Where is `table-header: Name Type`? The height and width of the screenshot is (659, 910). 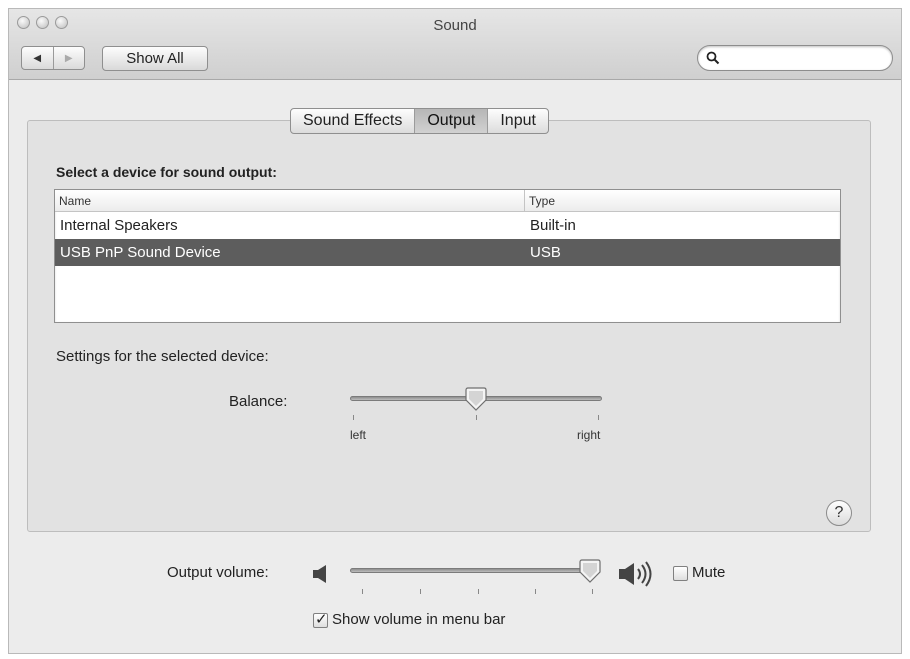 table-header: Name Type is located at coordinates (447, 201).